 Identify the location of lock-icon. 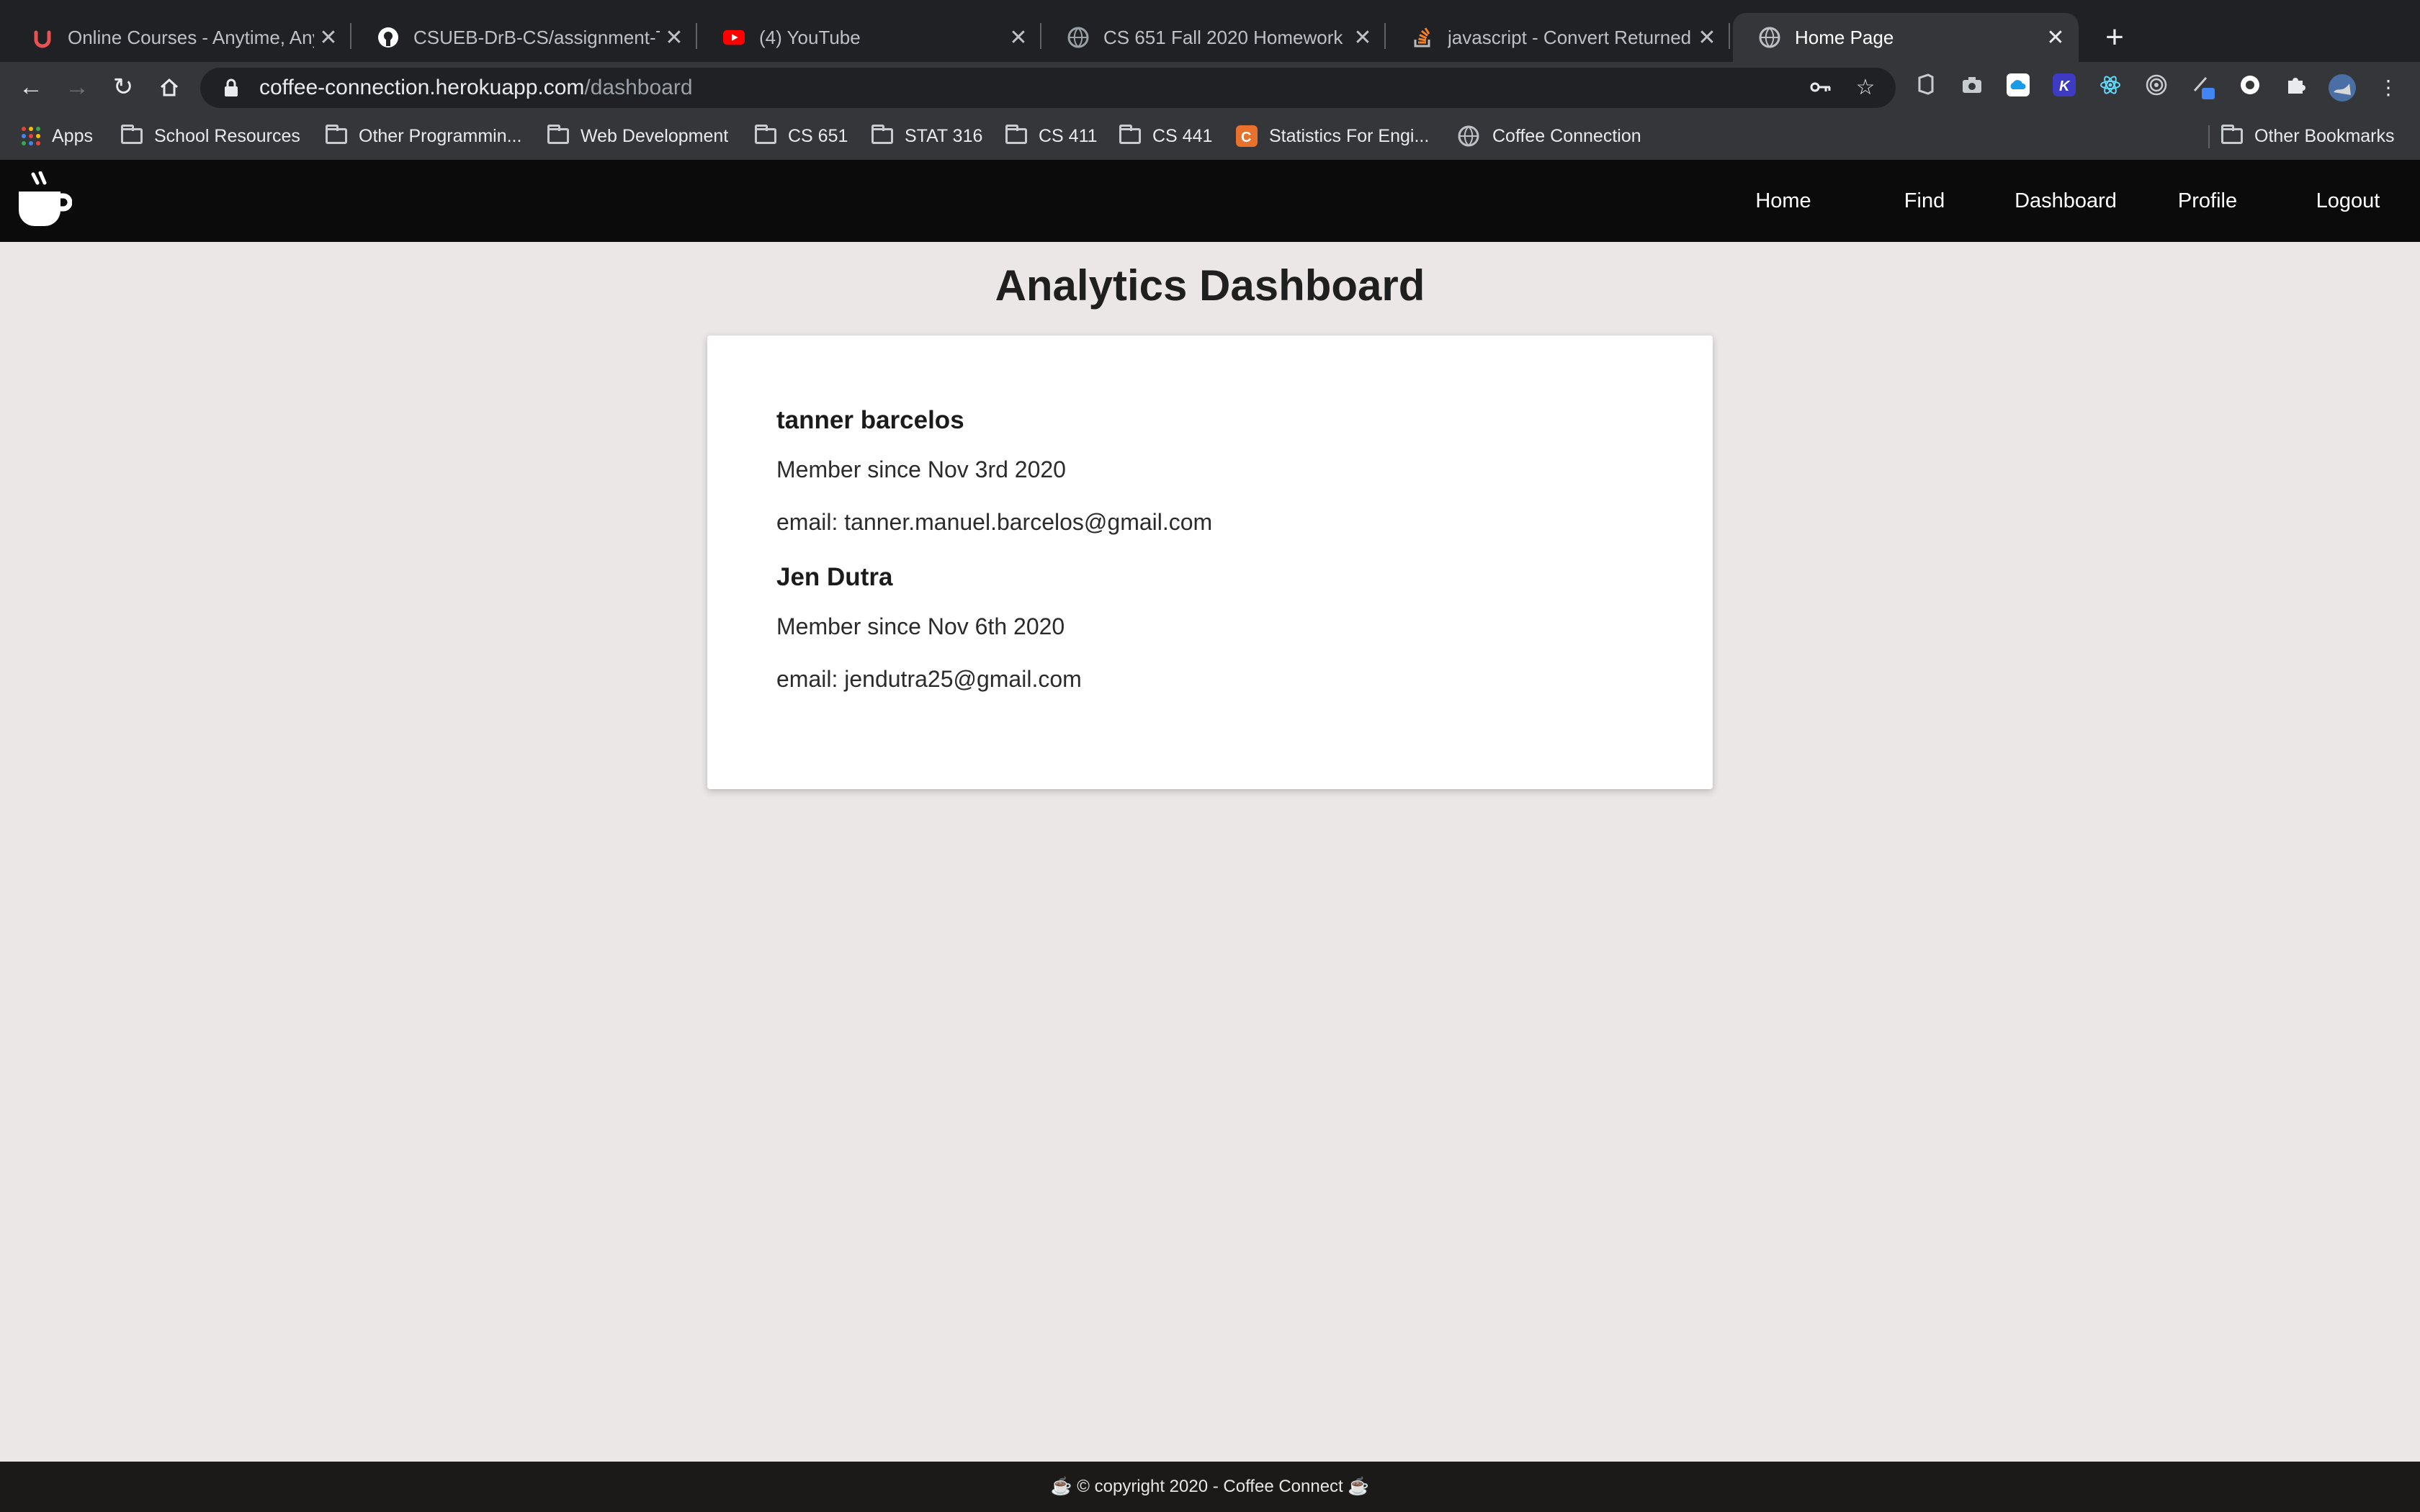
(231, 87).